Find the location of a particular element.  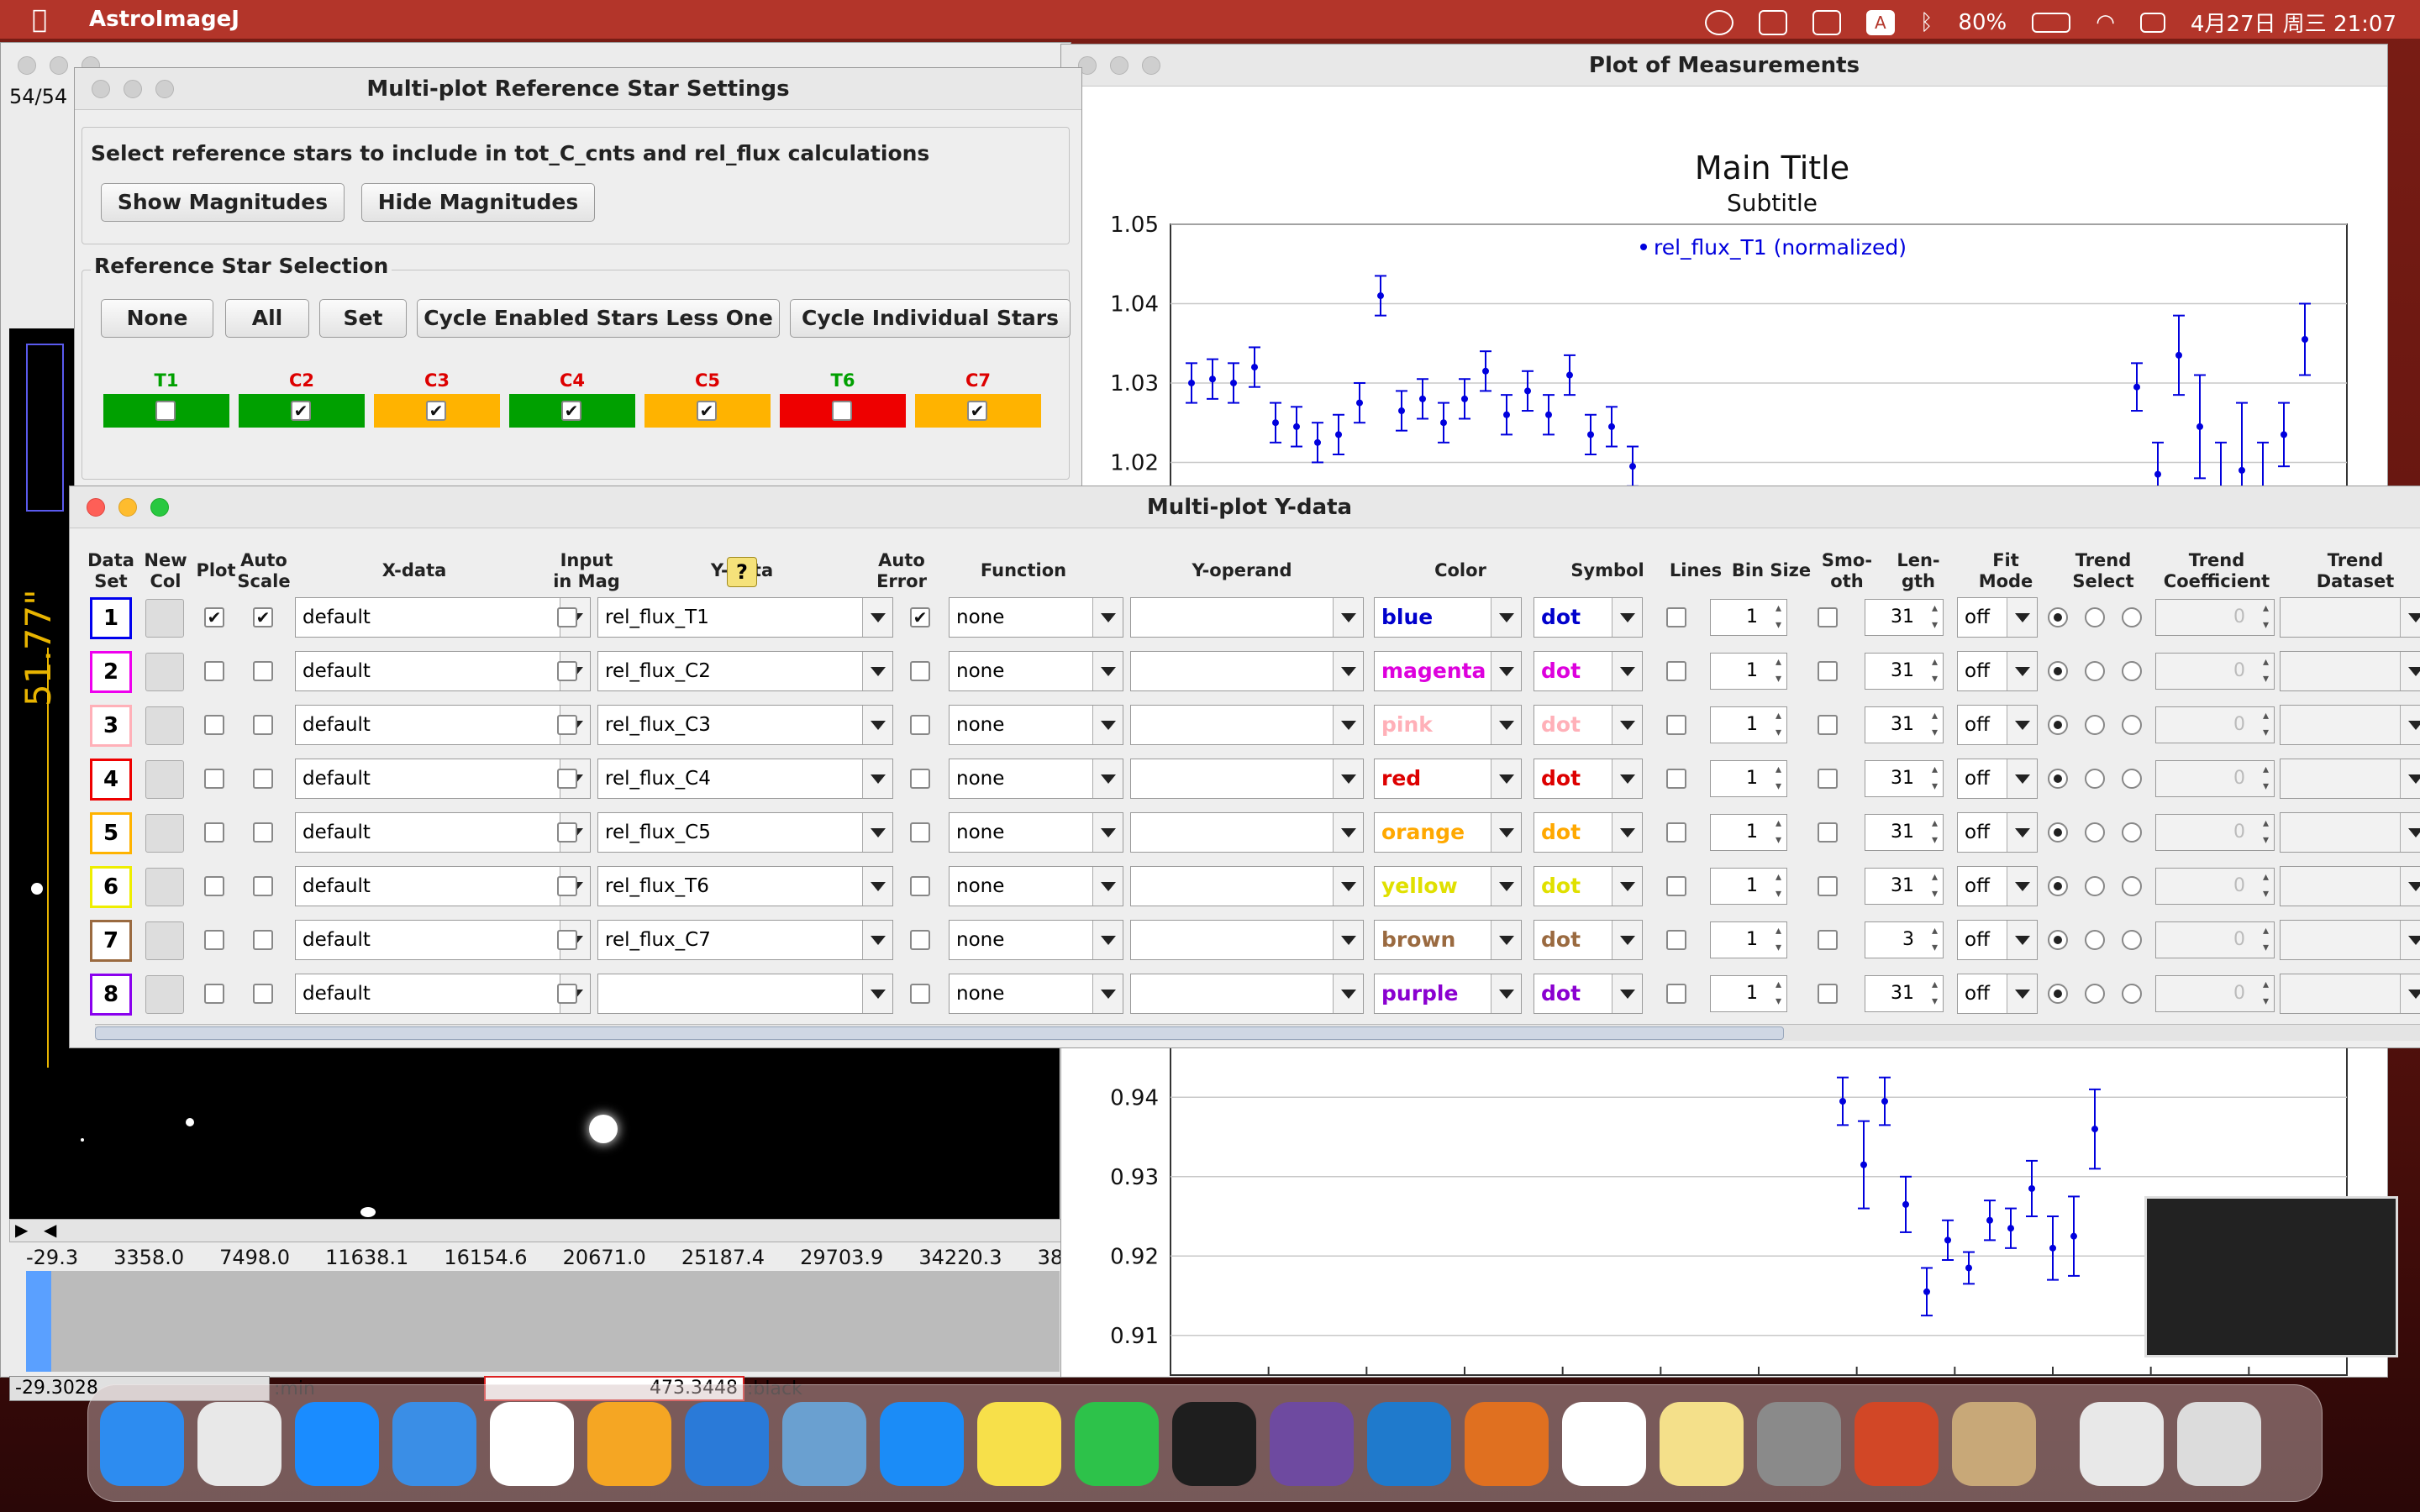

ydata-horizontal-scrollbar is located at coordinates (1257, 1032).